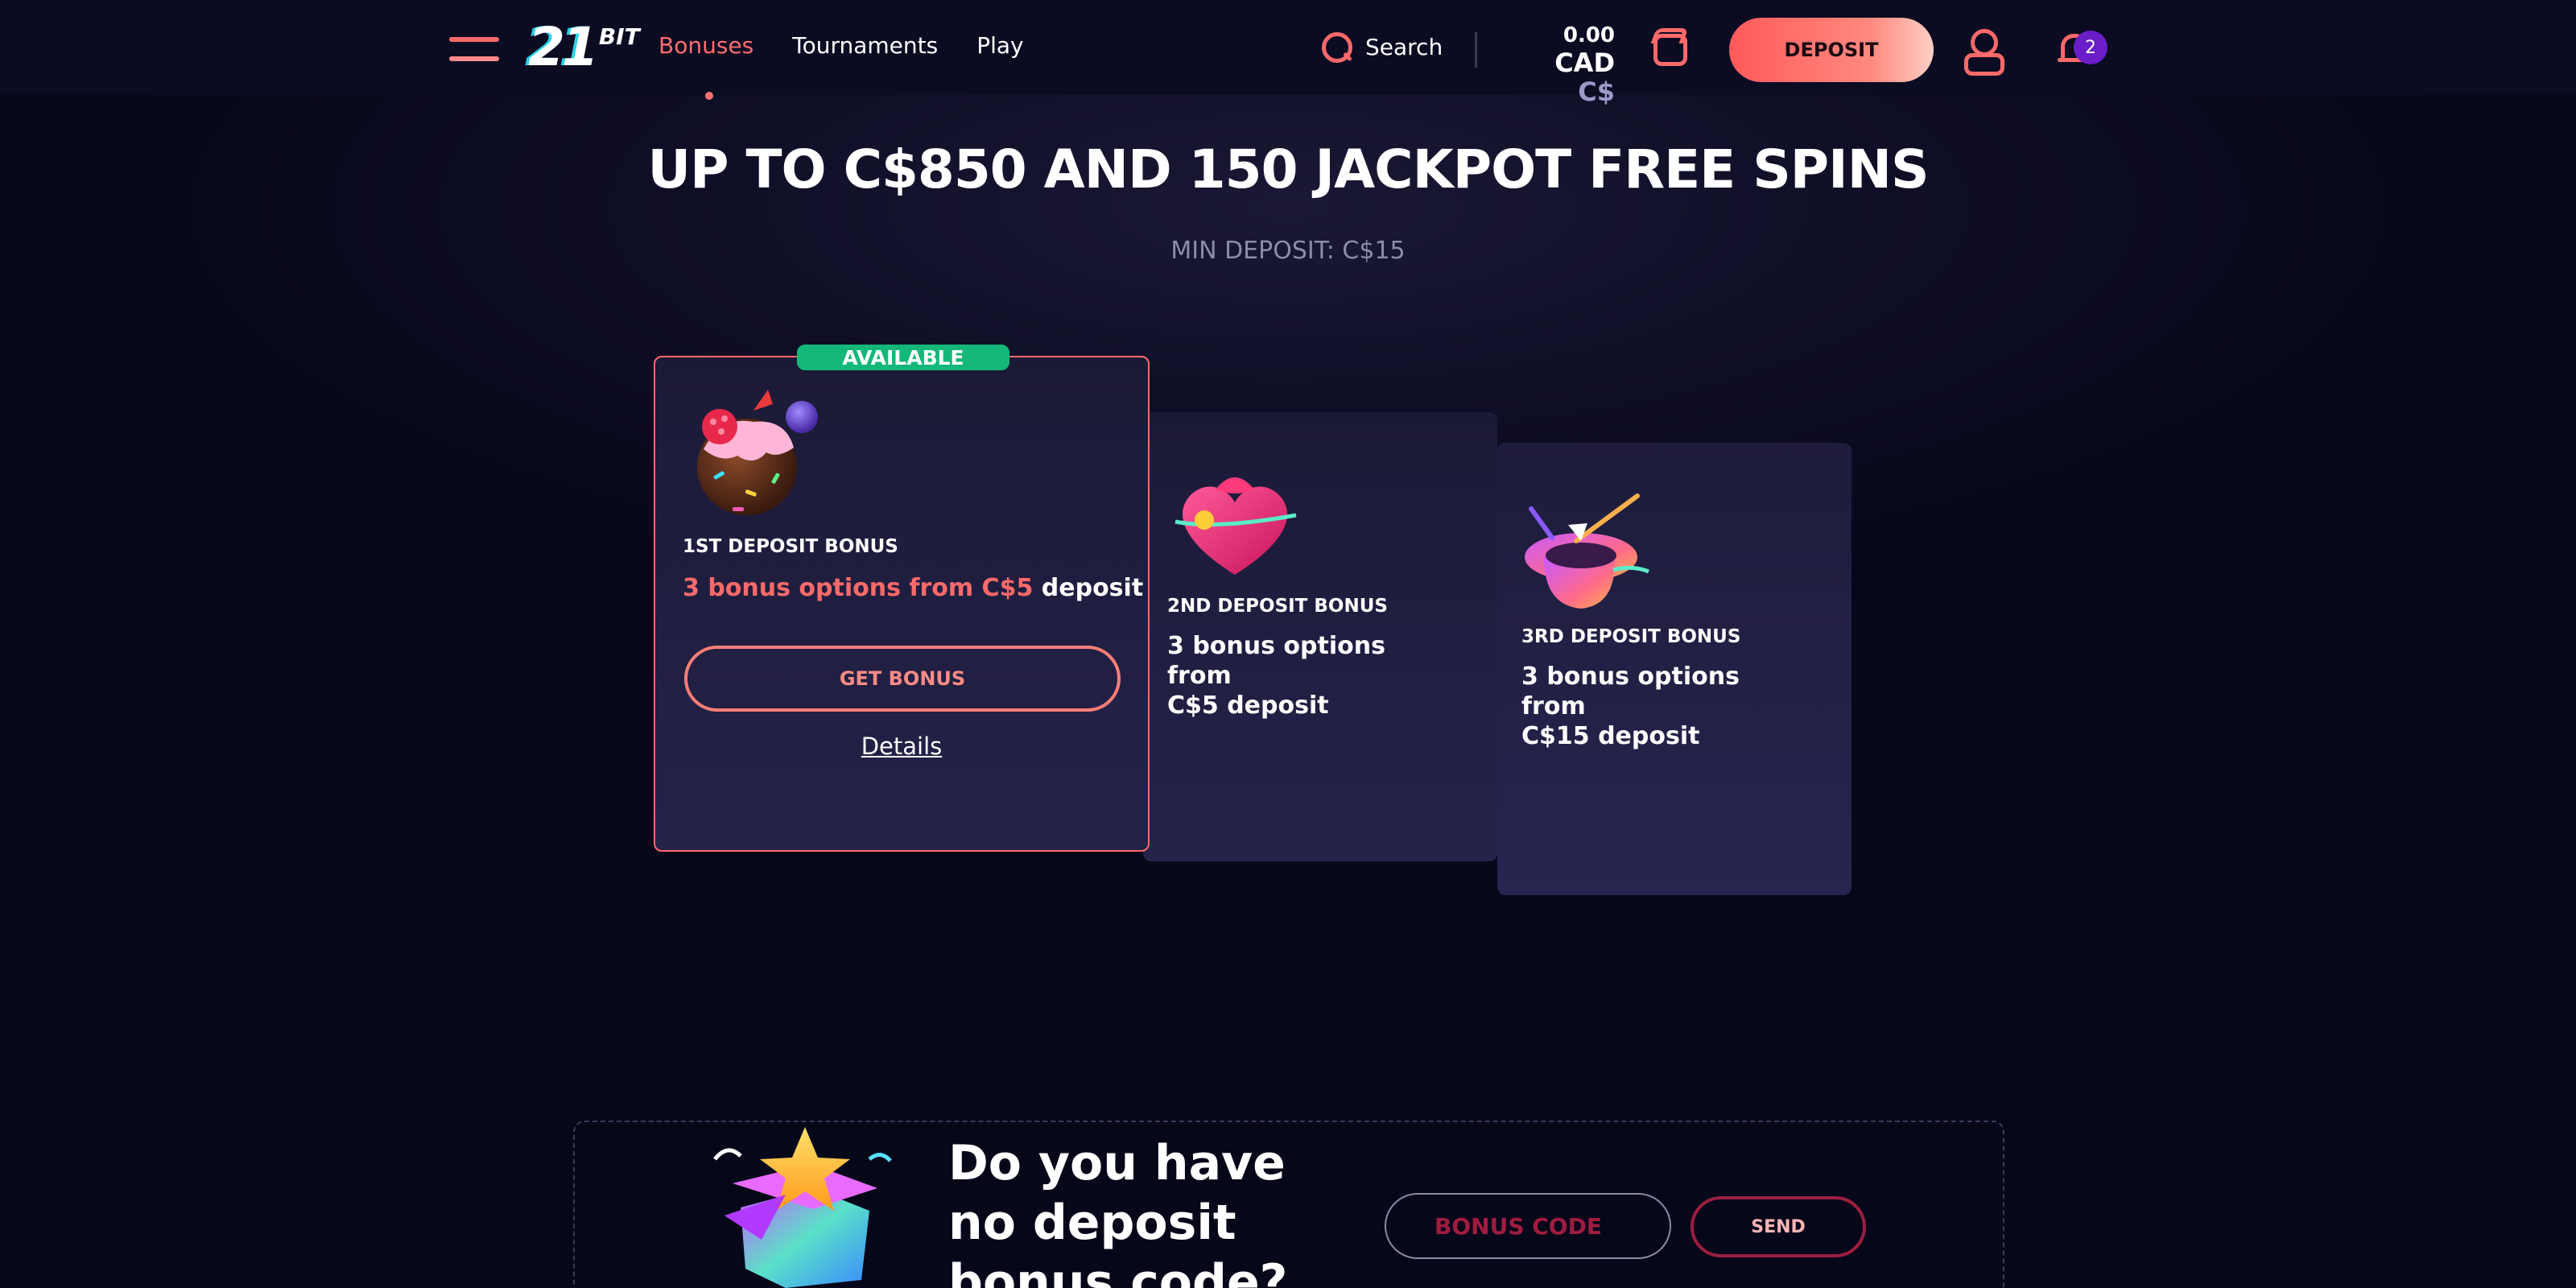 The image size is (2576, 1288). I want to click on card-1-desc-highlight: 3 bonus options from C$5, so click(858, 588).